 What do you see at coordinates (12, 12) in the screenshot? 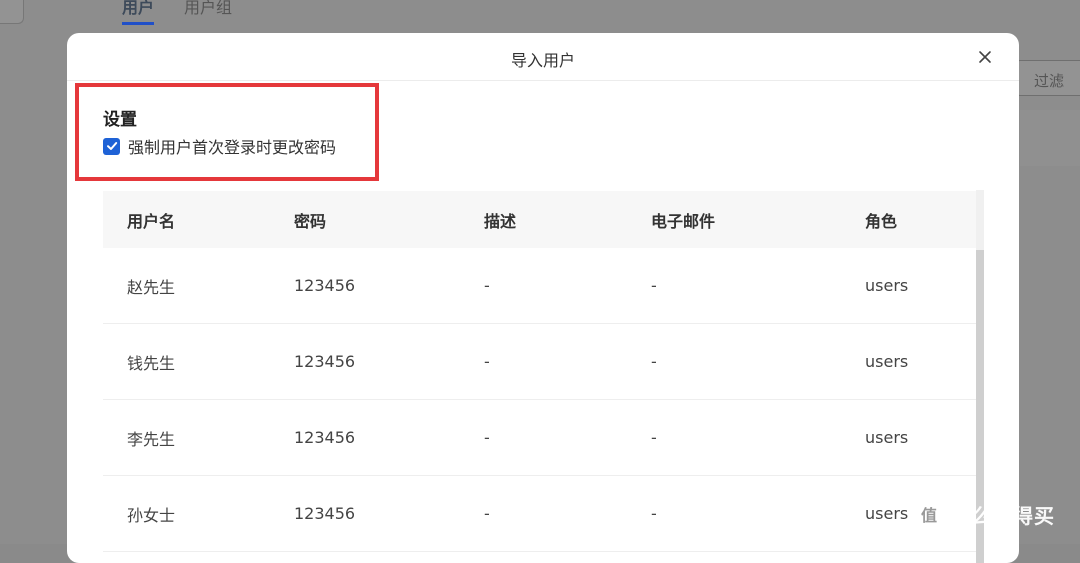
I see `background-card` at bounding box center [12, 12].